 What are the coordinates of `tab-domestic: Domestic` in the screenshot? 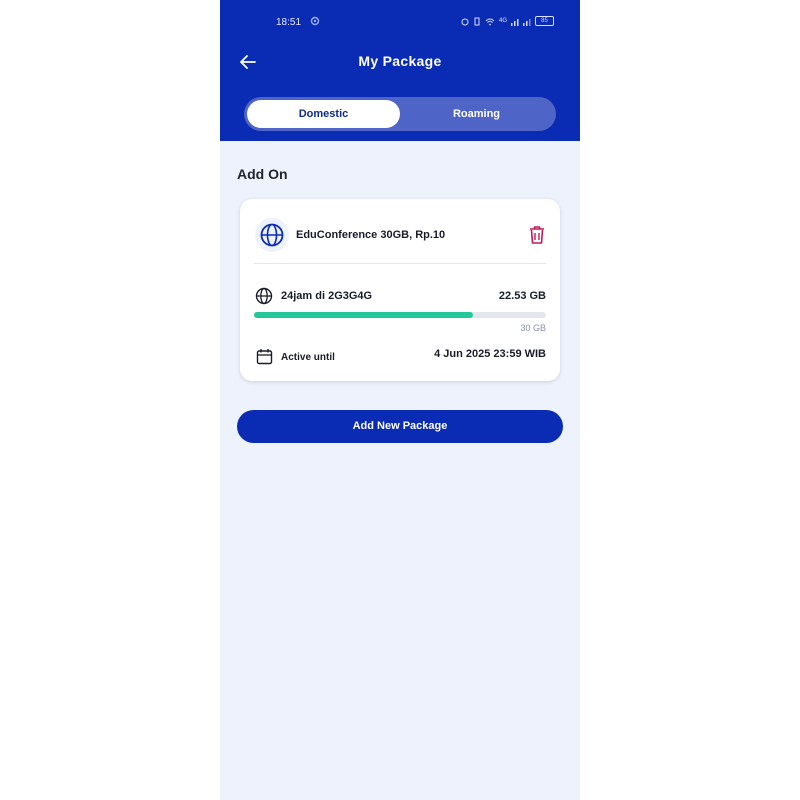 It's located at (323, 114).